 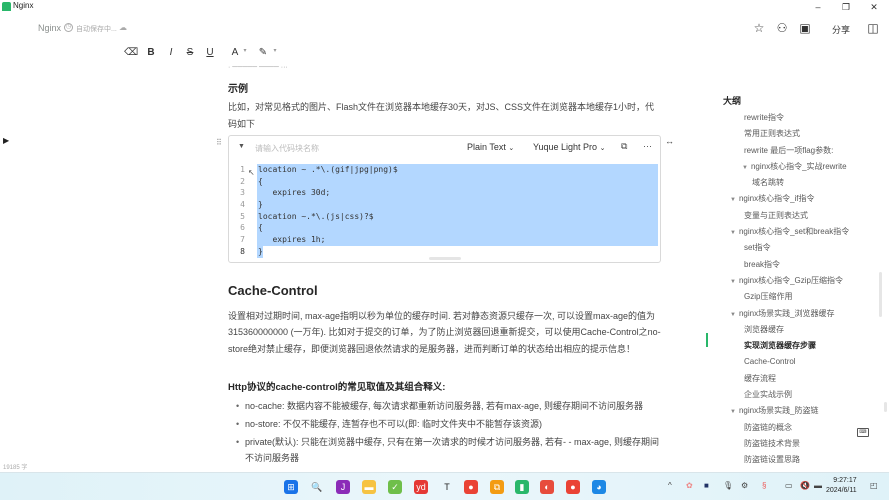 I want to click on code-text: expires 1h;, so click(x=457, y=240).